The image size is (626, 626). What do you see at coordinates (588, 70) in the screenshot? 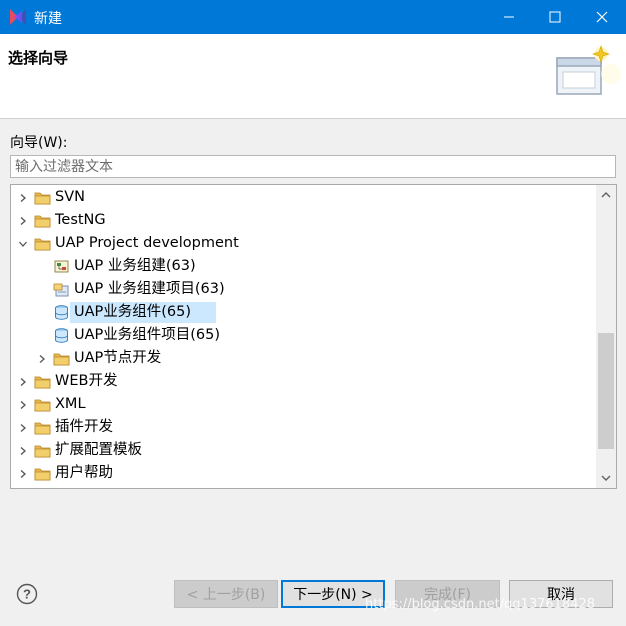
I see `new-wizard-banner-icon` at bounding box center [588, 70].